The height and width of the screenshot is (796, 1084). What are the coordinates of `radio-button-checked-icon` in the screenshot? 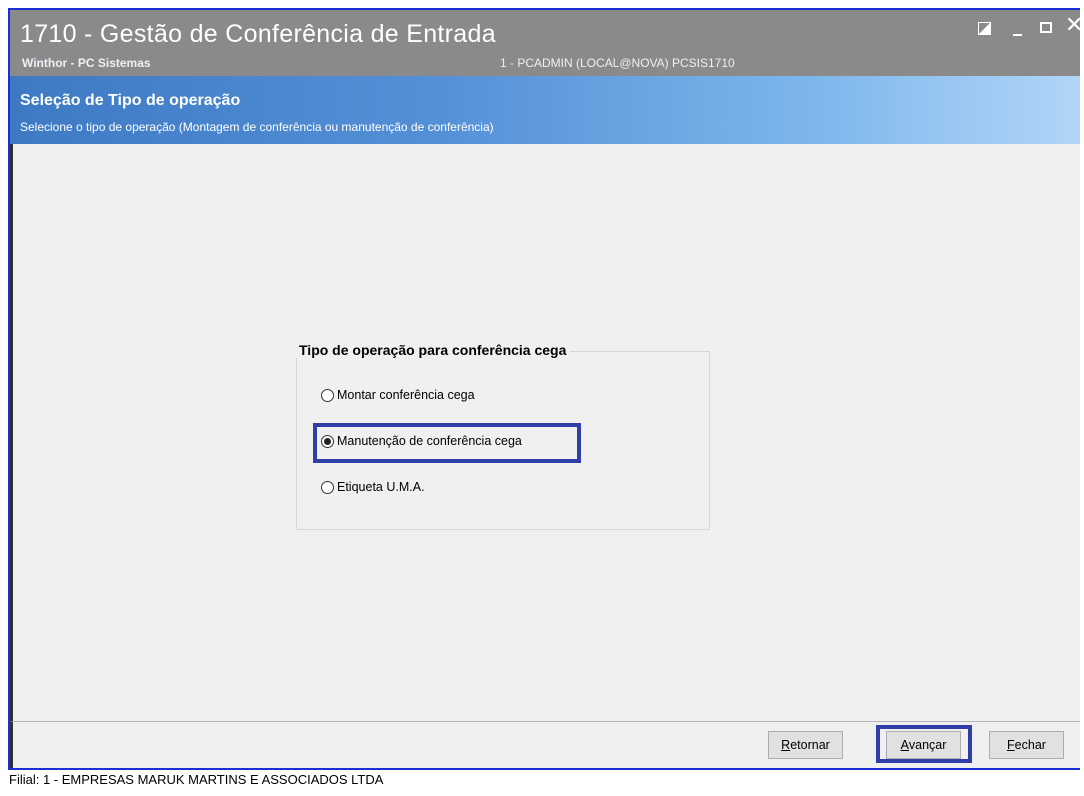 It's located at (327, 441).